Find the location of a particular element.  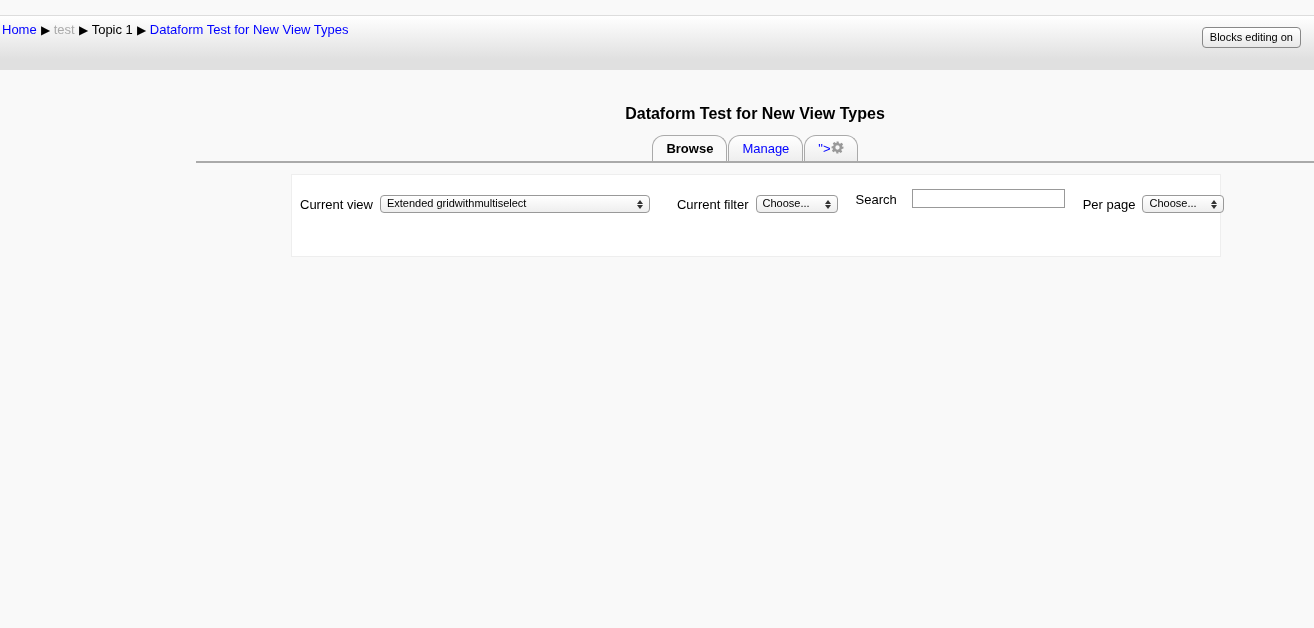

select-dropdown: Extended gridwithmultiselect is located at coordinates (514, 203).